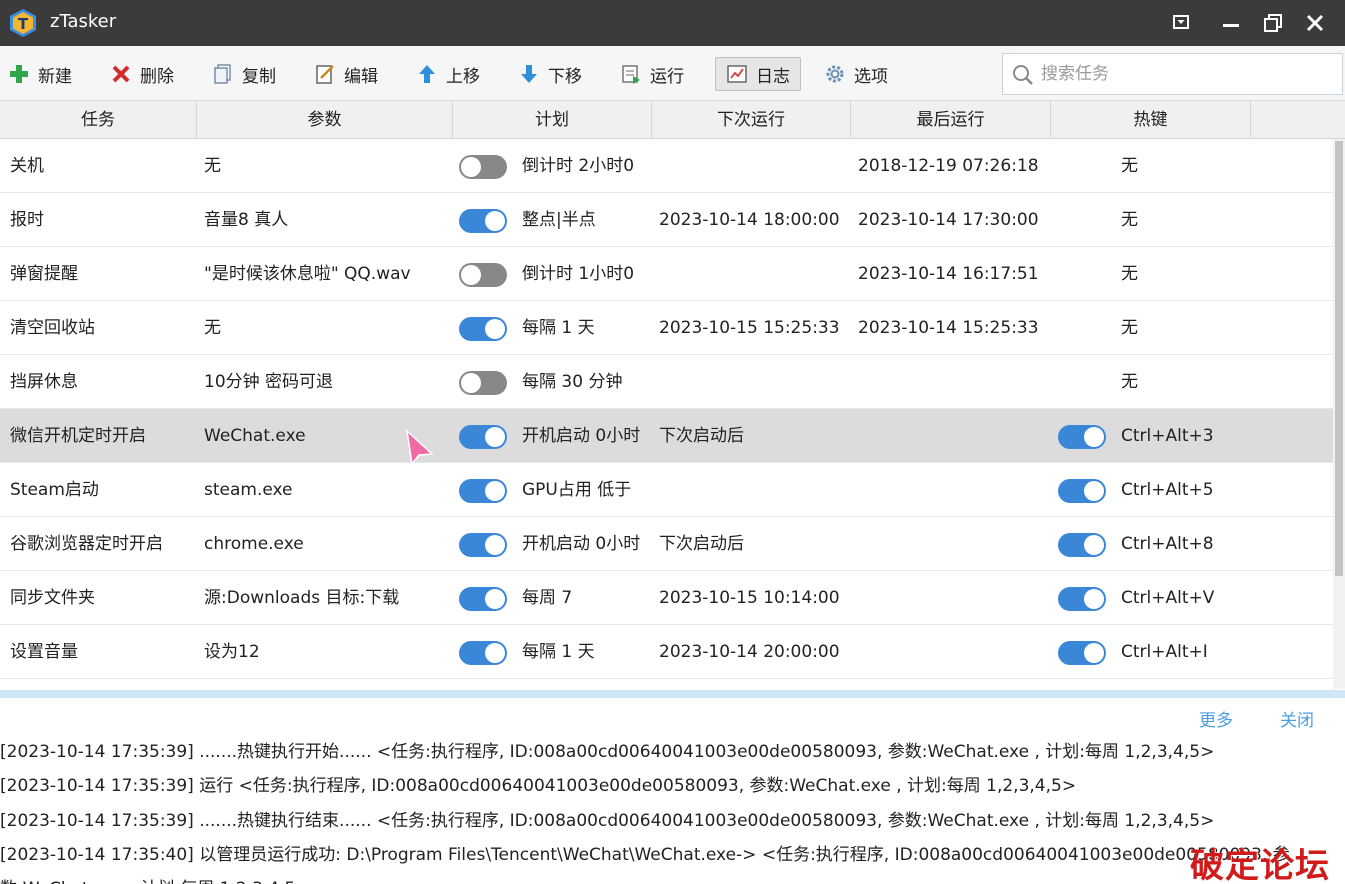 Image resolution: width=1345 pixels, height=884 pixels. What do you see at coordinates (23, 23) in the screenshot?
I see `app-logo-icon: T` at bounding box center [23, 23].